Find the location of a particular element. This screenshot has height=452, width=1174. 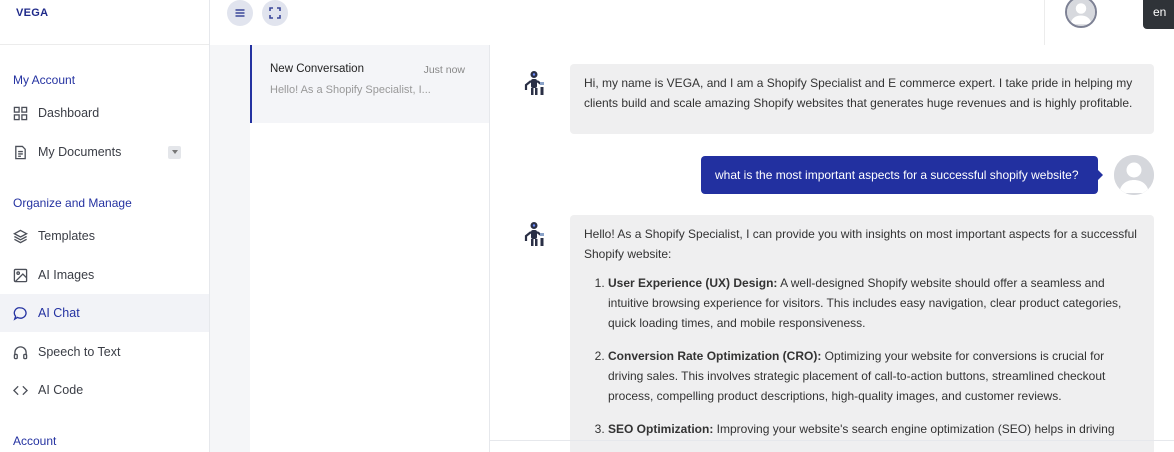

section-title-organize: Organize and Manage is located at coordinates (72, 203).